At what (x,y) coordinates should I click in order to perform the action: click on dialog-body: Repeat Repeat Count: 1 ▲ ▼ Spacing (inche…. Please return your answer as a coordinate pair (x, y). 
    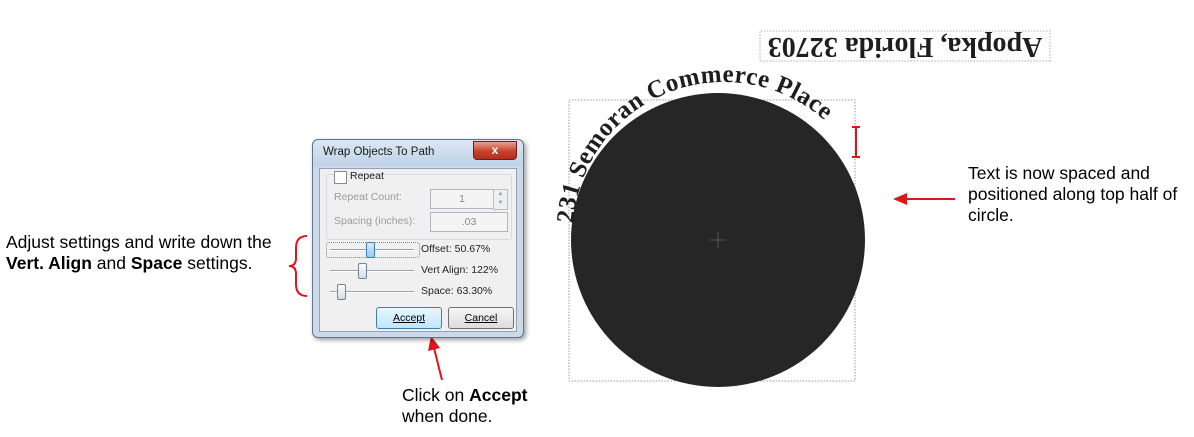
    Looking at the image, I should click on (418, 250).